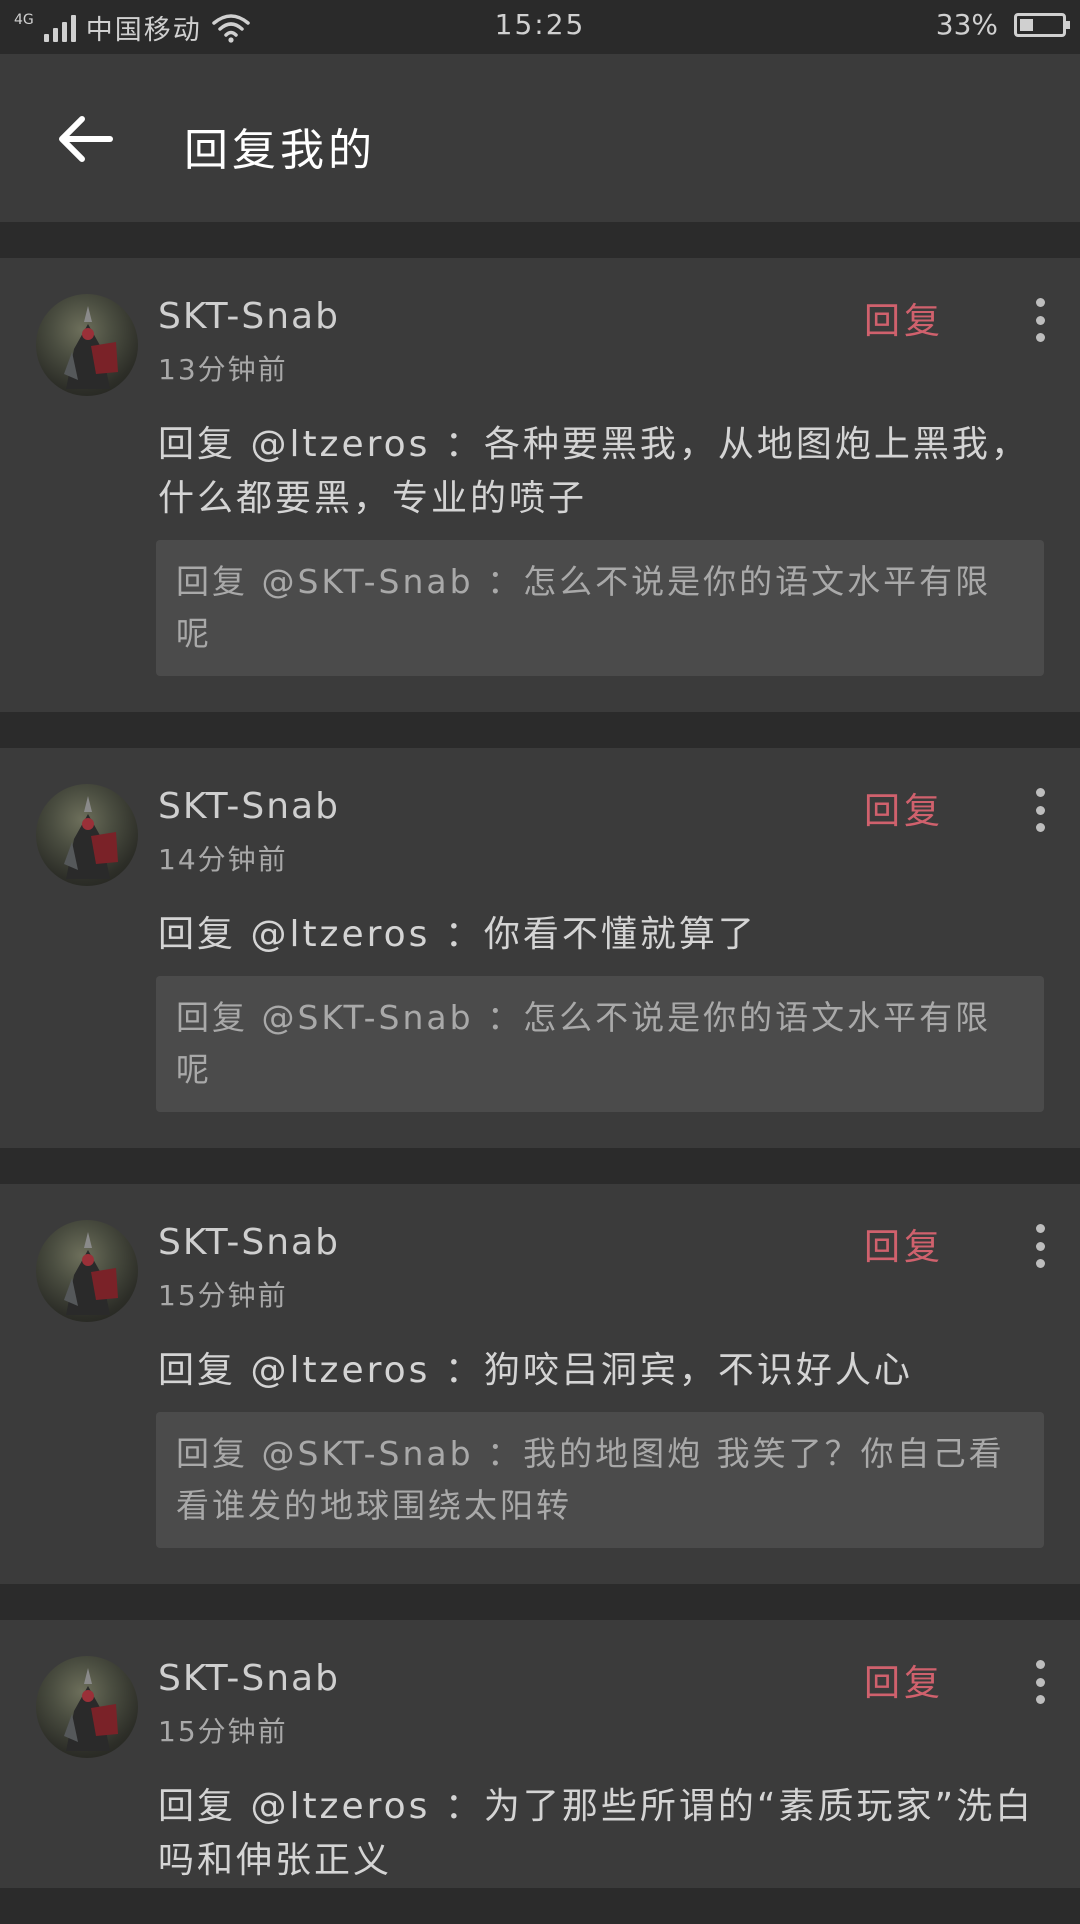 The image size is (1080, 1924). What do you see at coordinates (540, 24) in the screenshot?
I see `status-time: 15:25` at bounding box center [540, 24].